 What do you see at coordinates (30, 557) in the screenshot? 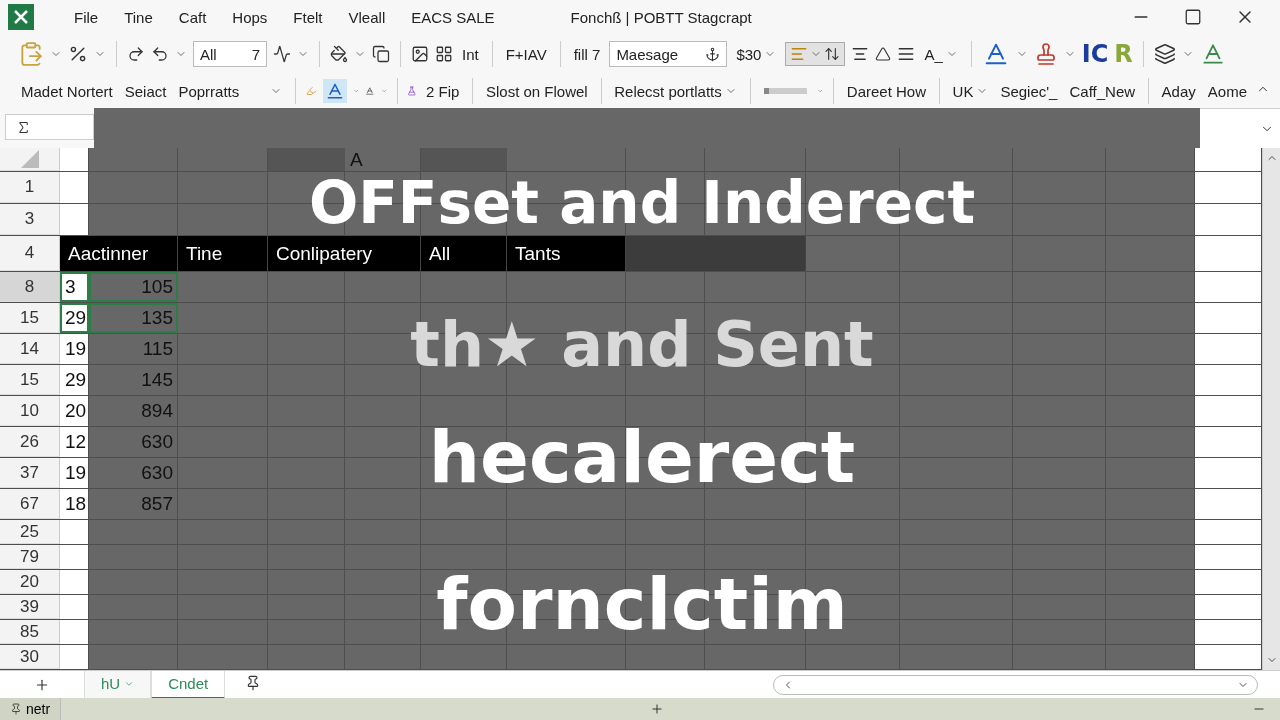
I see `row-number: 79` at bounding box center [30, 557].